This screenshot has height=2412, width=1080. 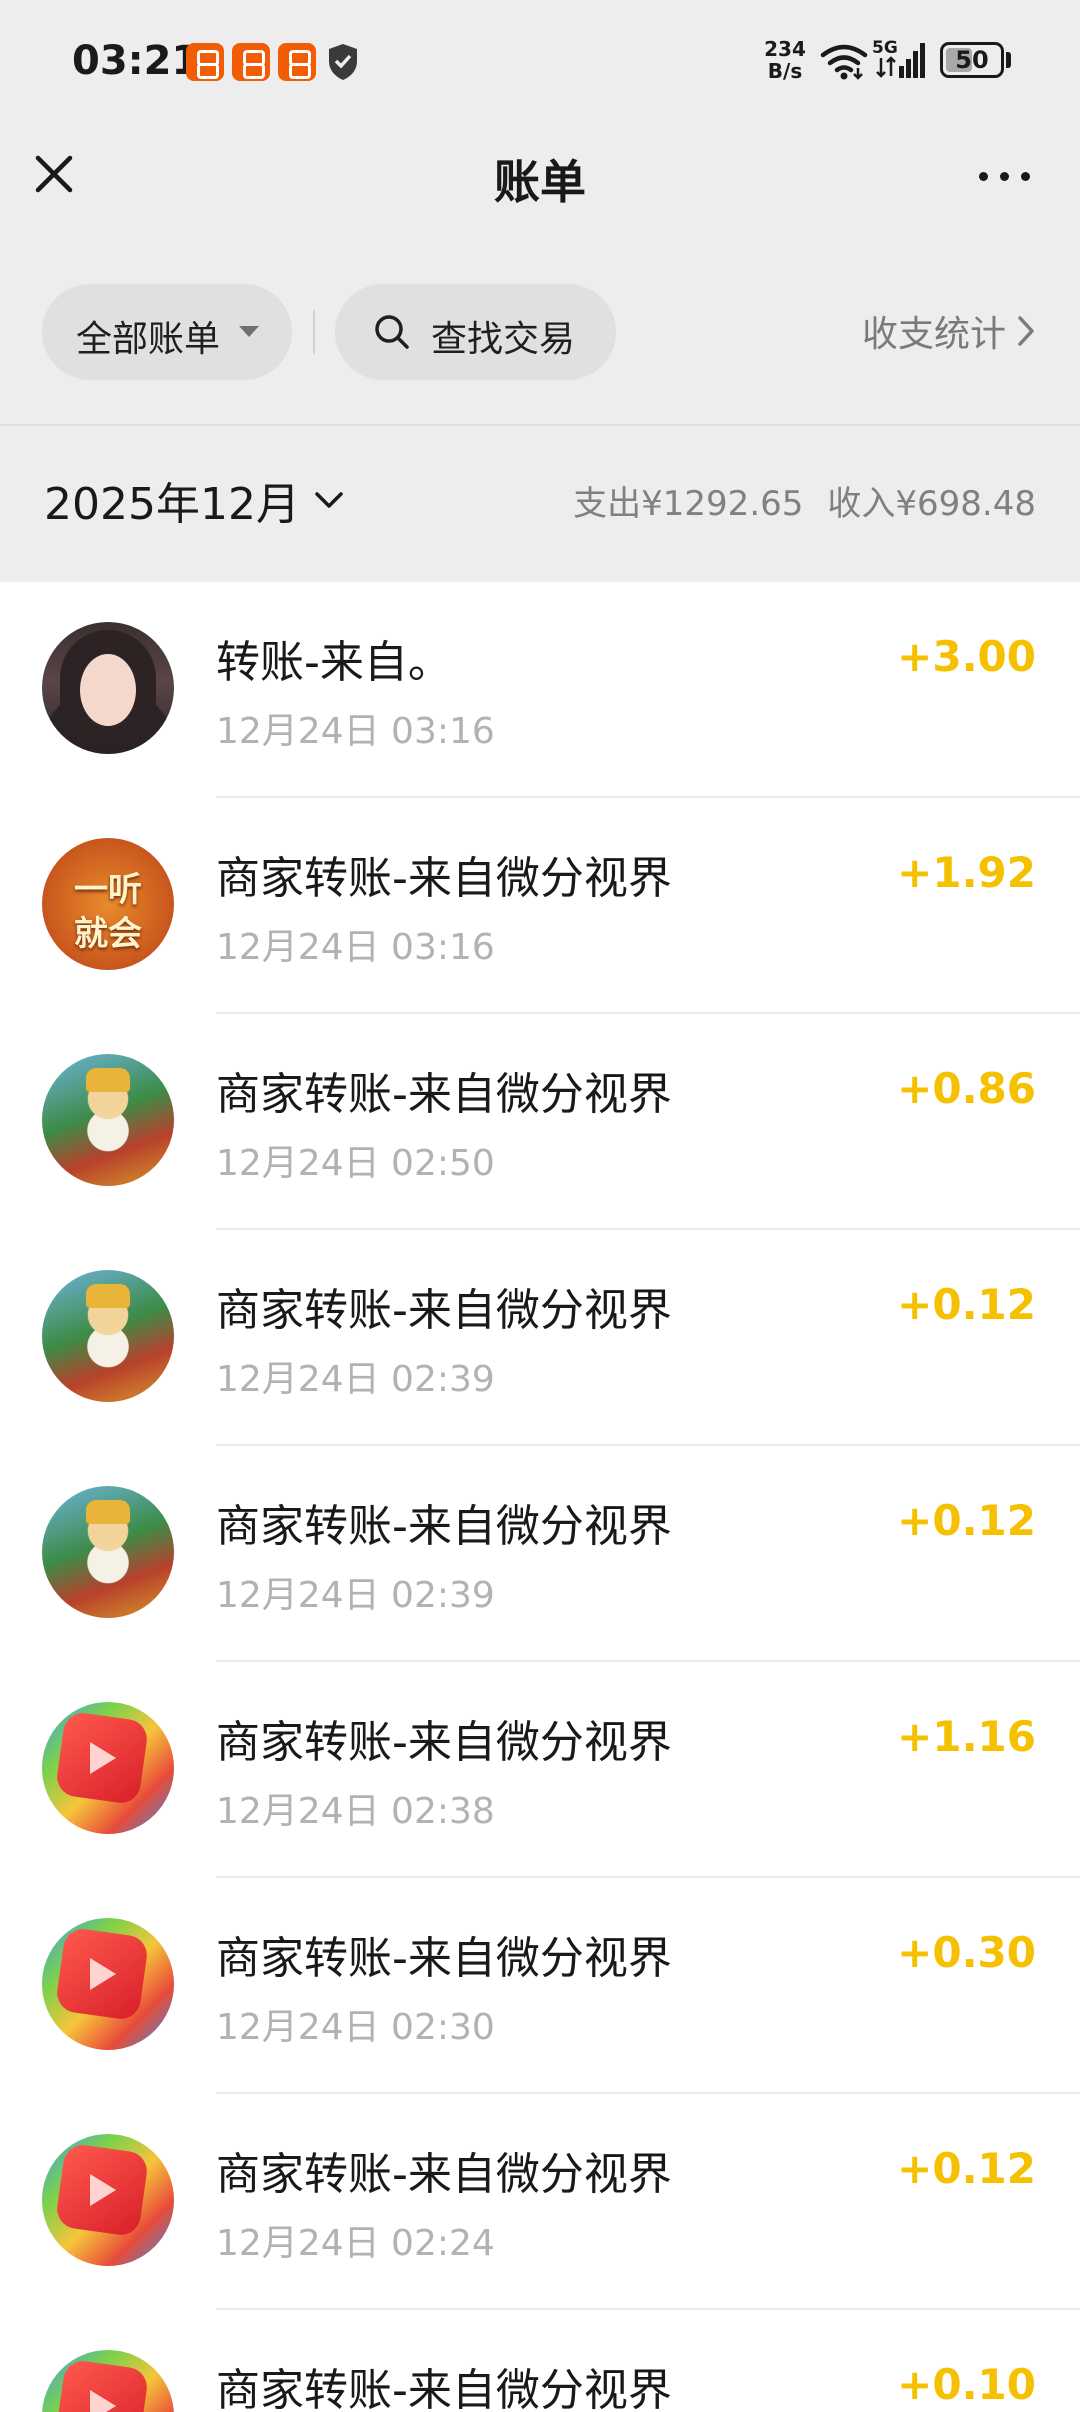 I want to click on transaction-amount: +0.86, so click(x=966, y=1088).